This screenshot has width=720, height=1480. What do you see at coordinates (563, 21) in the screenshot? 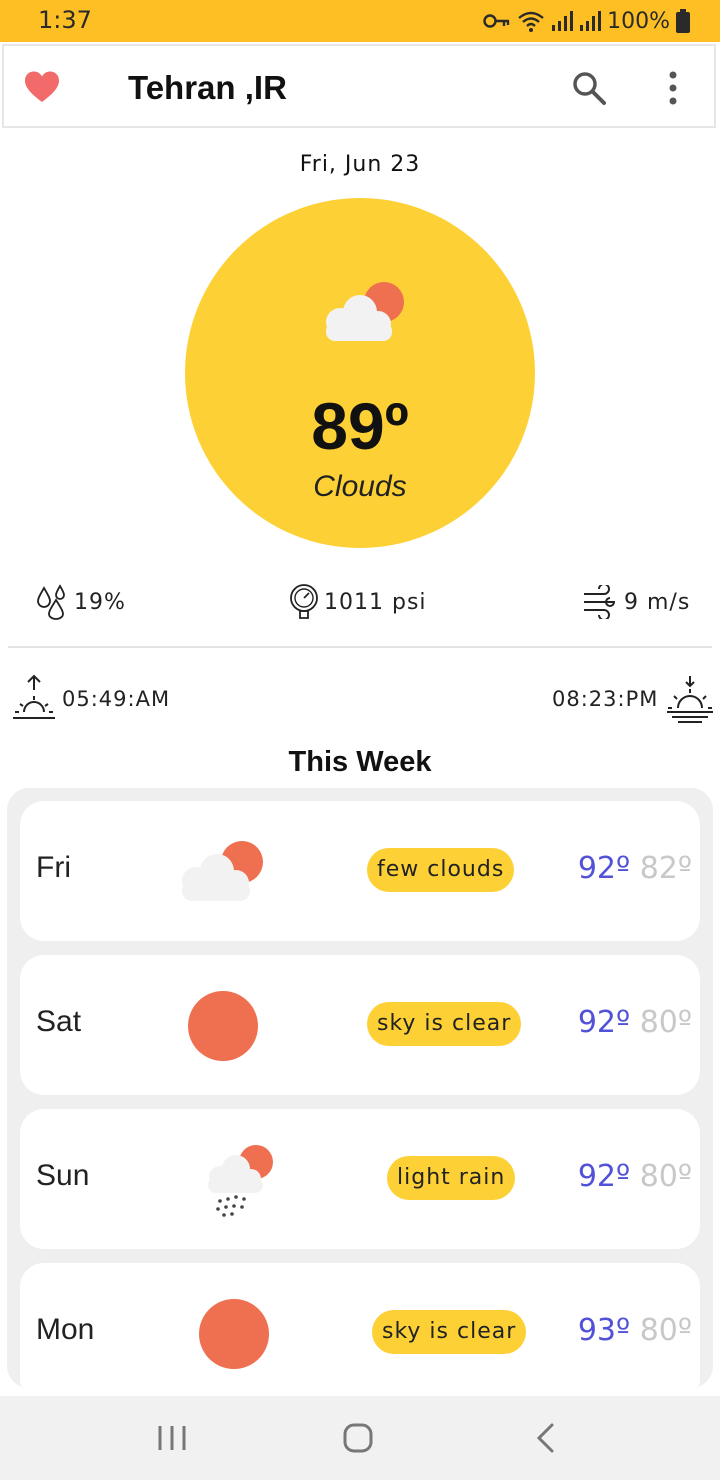
I see `signal-icon` at bounding box center [563, 21].